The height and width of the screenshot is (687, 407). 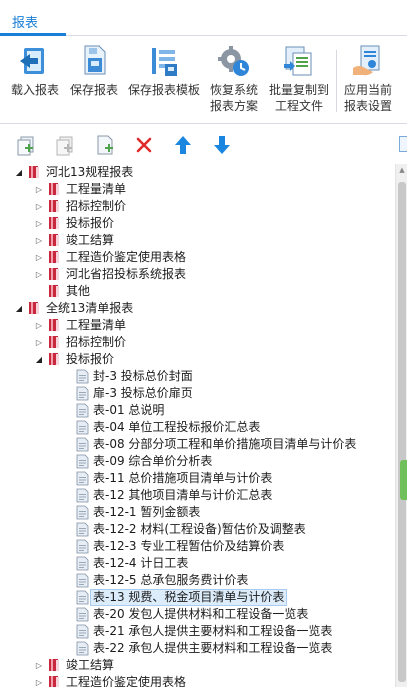 What do you see at coordinates (197, 223) in the screenshot?
I see `tree-folder-item: ▷ 投标报价` at bounding box center [197, 223].